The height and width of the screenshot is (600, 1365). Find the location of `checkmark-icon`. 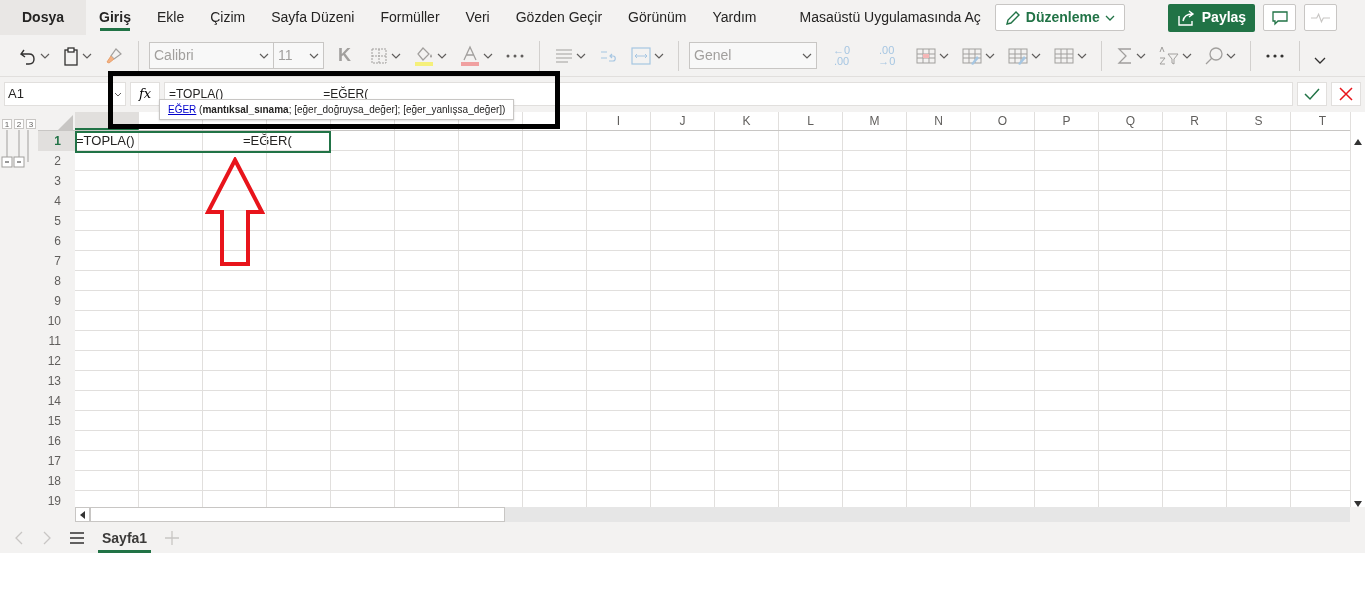

checkmark-icon is located at coordinates (1312, 94).